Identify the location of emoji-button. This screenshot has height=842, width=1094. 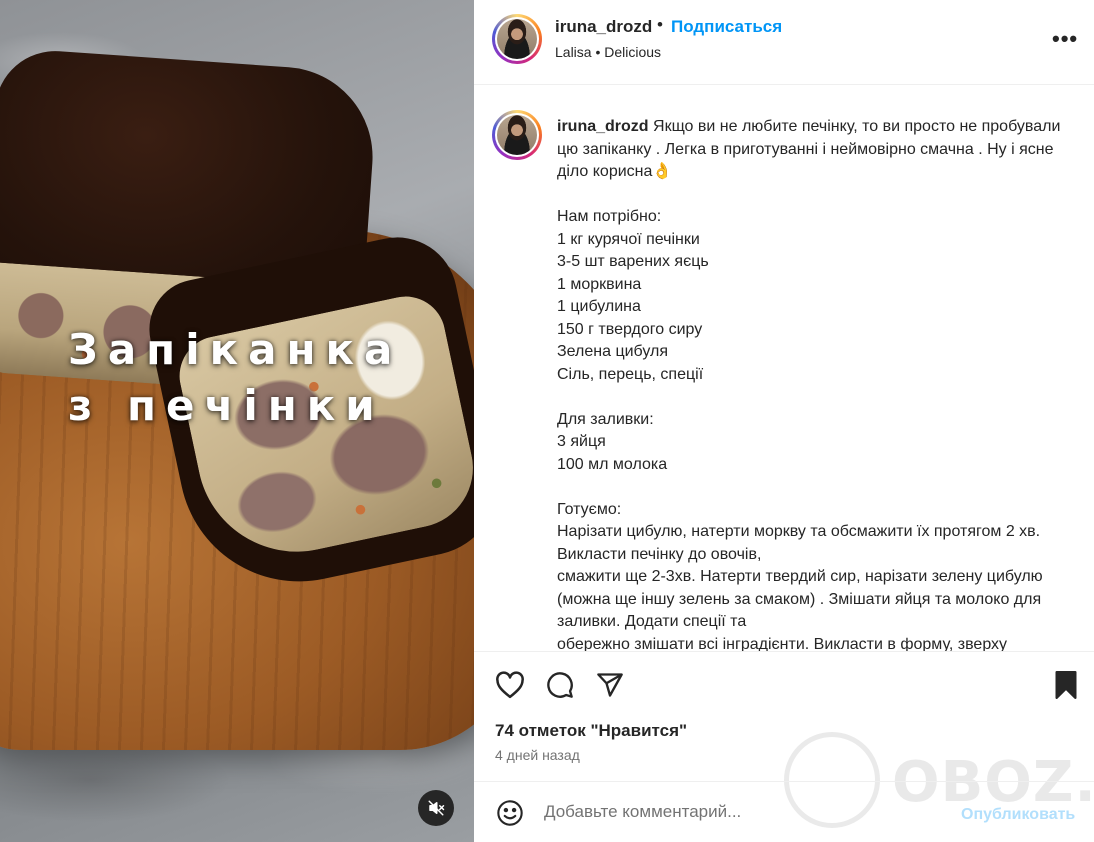
(510, 813).